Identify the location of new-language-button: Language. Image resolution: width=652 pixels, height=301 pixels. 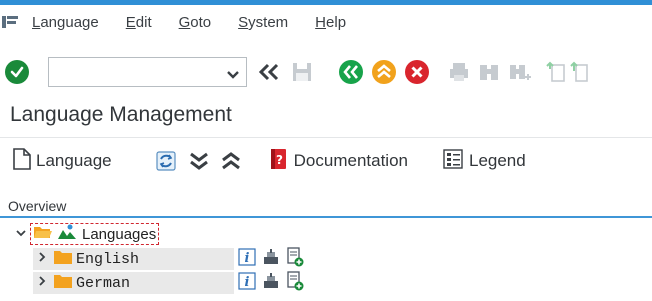
(62, 161).